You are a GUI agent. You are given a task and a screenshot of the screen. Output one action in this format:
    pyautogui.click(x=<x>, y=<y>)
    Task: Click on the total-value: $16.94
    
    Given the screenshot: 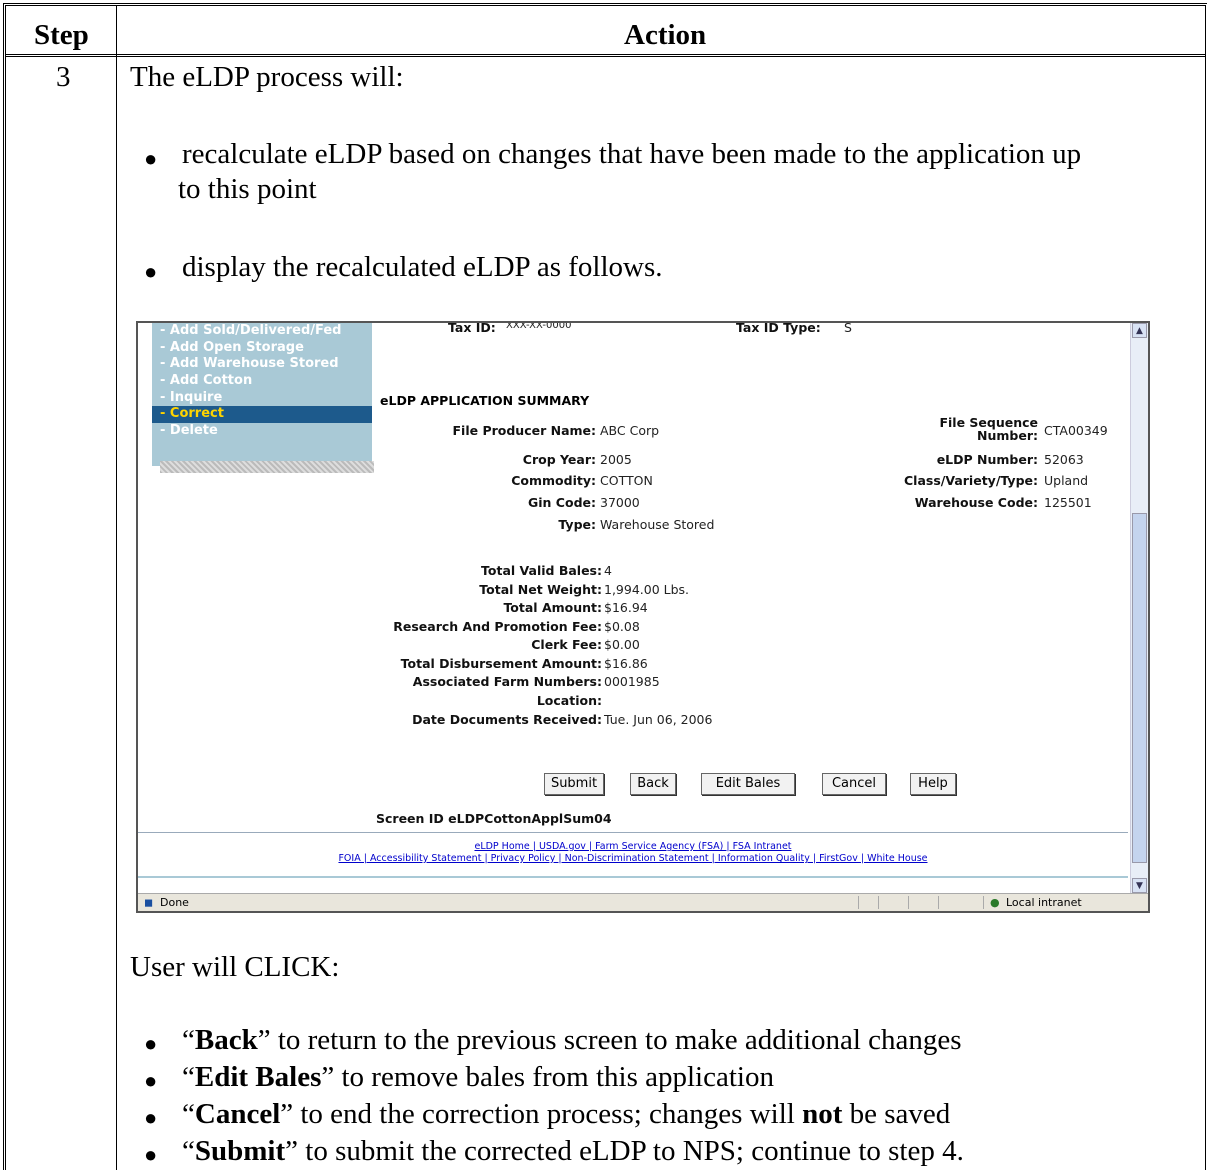 What is the action you would take?
    pyautogui.click(x=626, y=607)
    